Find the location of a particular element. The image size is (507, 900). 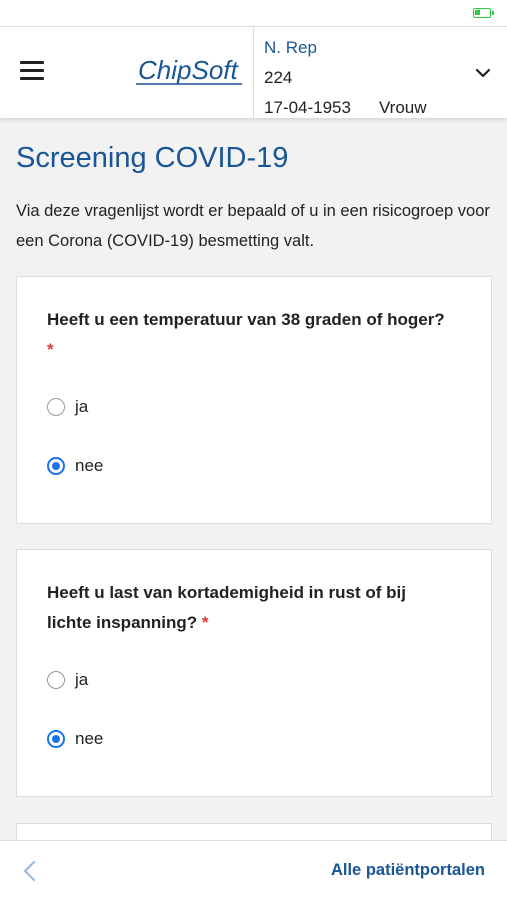

bottom-bar: Alle patiëntportalen is located at coordinates (253, 870).